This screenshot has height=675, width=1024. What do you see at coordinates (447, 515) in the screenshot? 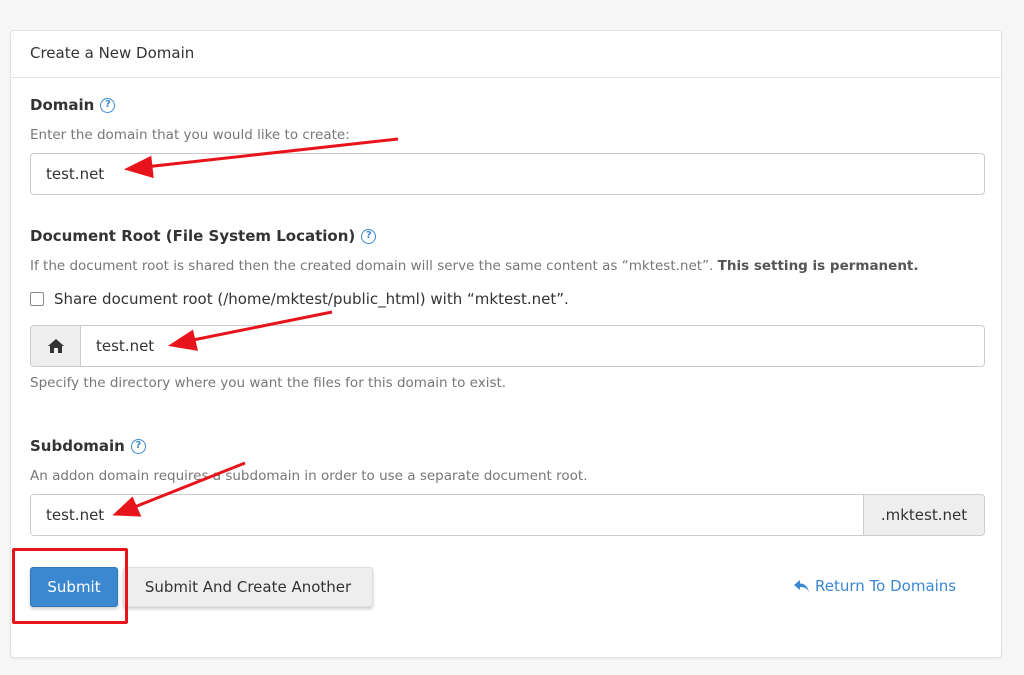
I see `subdomain-input: test.net` at bounding box center [447, 515].